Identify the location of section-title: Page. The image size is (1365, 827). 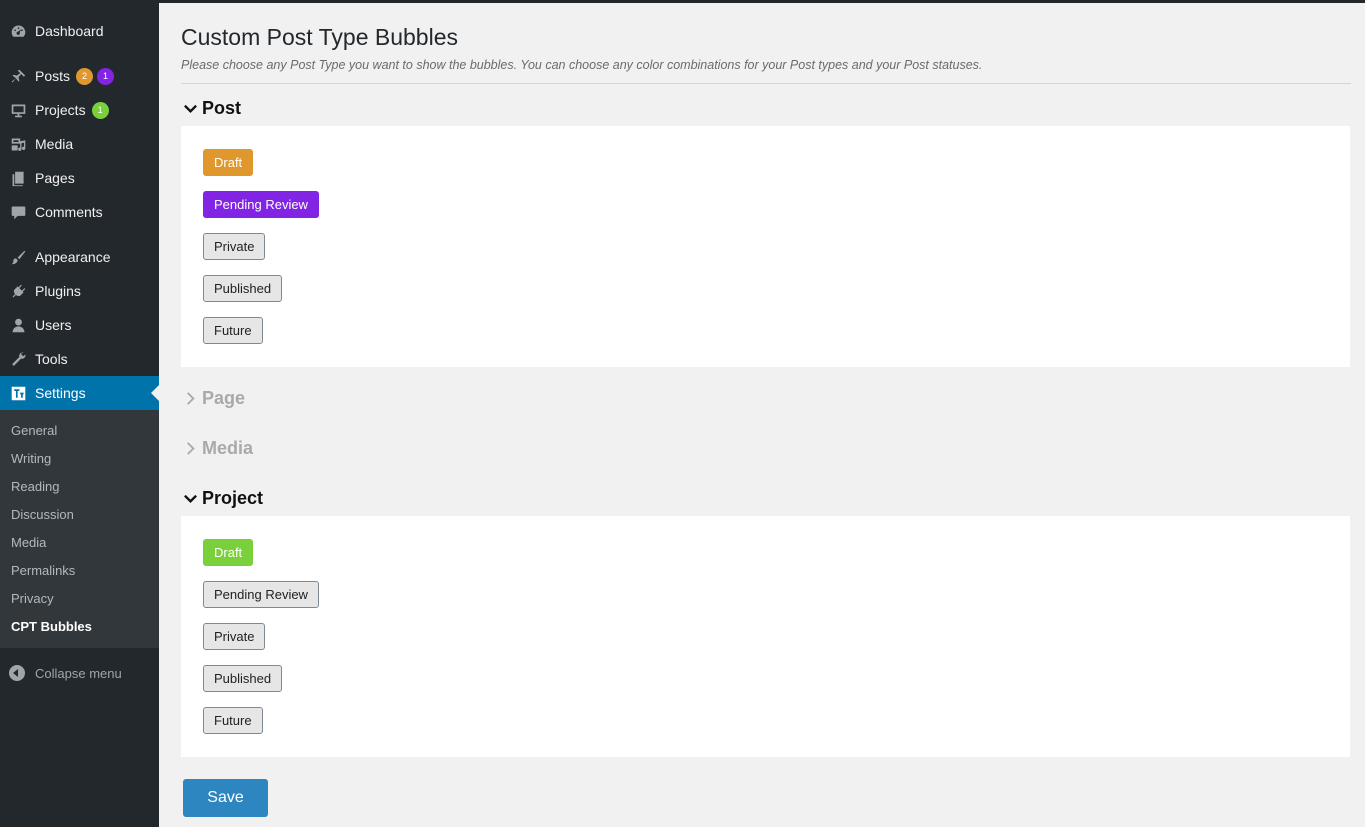
(224, 398).